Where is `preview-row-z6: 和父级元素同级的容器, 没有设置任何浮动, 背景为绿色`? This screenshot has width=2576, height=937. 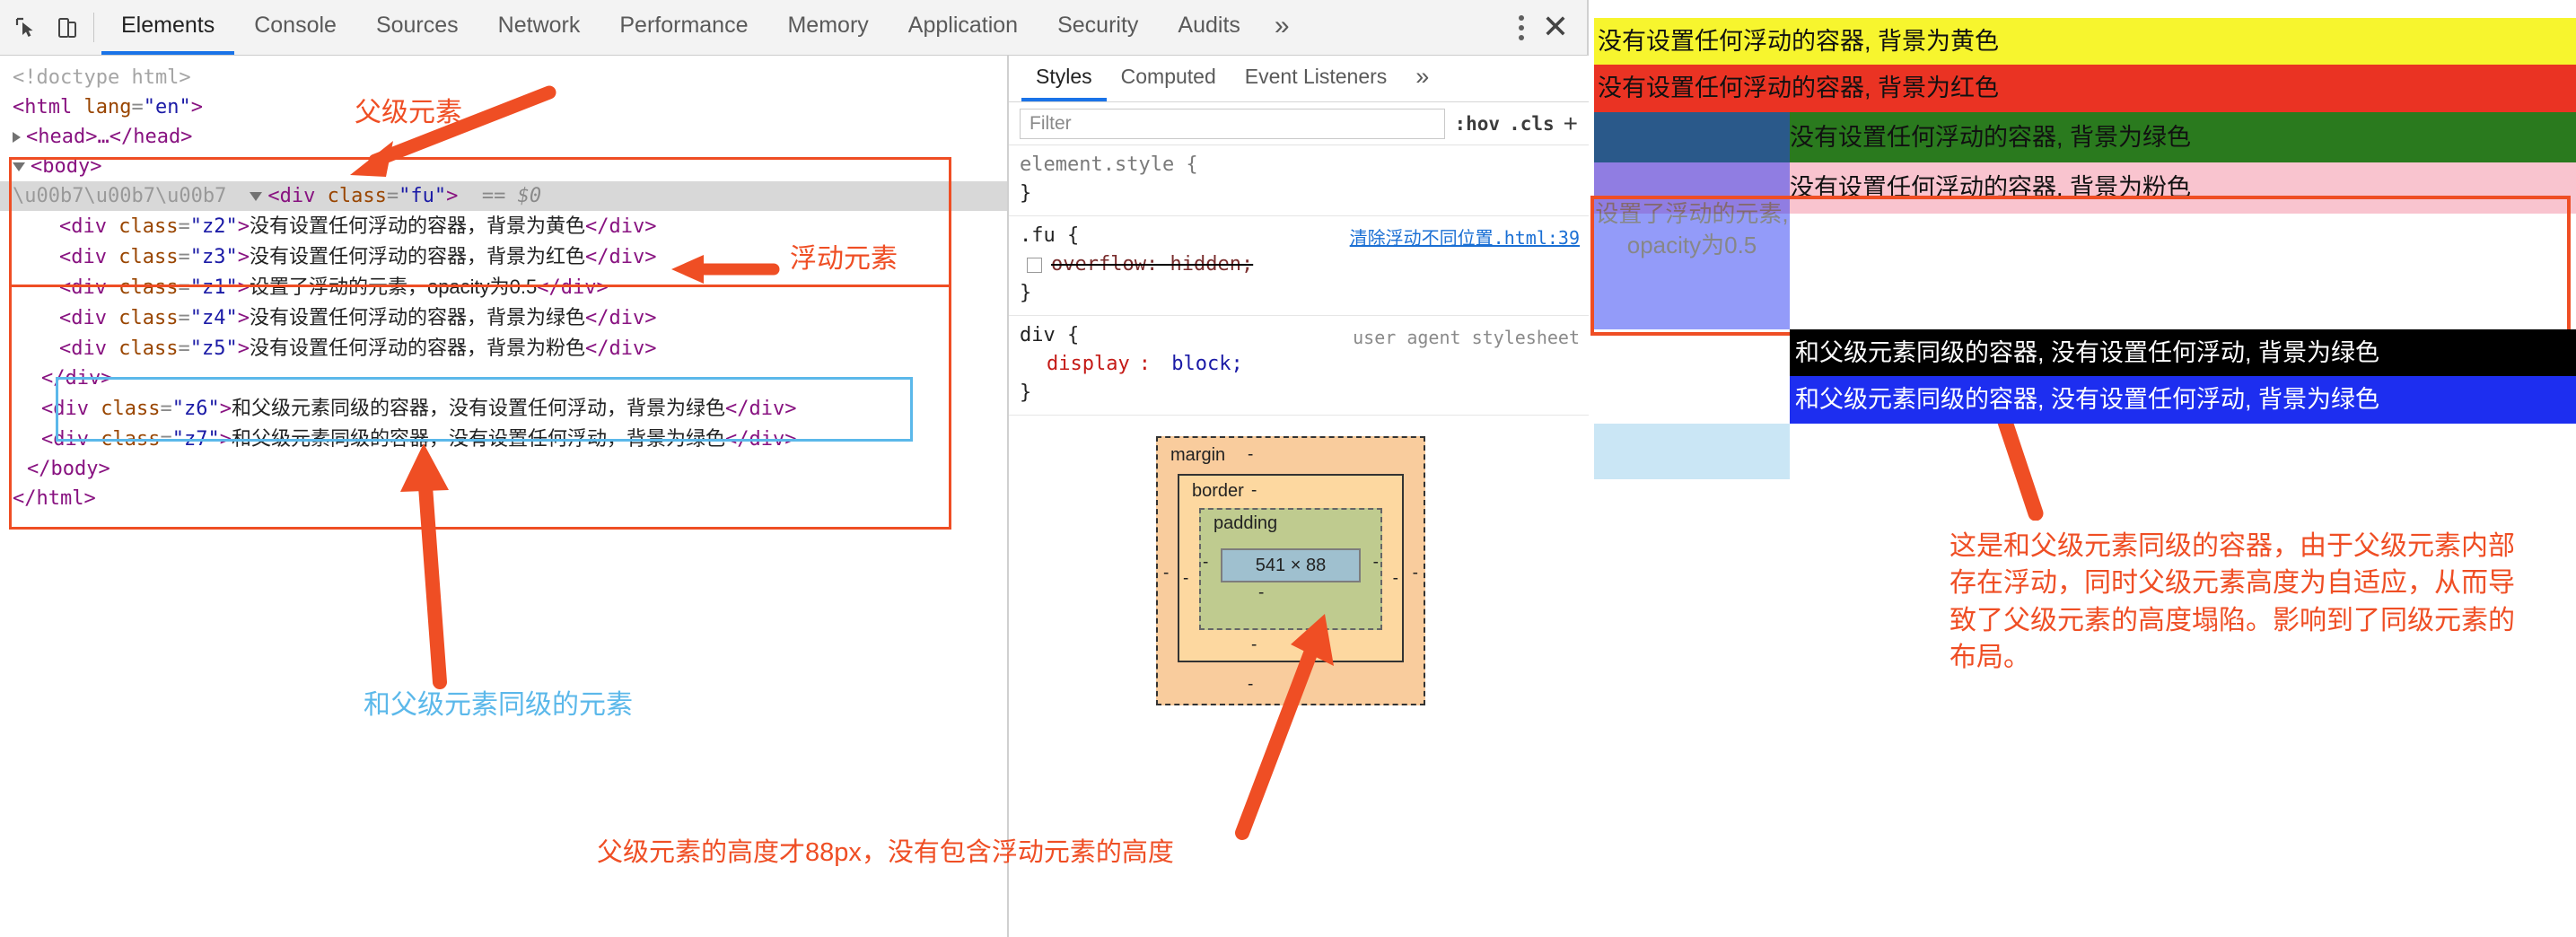
preview-row-z6: 和父级元素同级的容器, 没有设置任何浮动, 背景为绿色 is located at coordinates (2183, 352).